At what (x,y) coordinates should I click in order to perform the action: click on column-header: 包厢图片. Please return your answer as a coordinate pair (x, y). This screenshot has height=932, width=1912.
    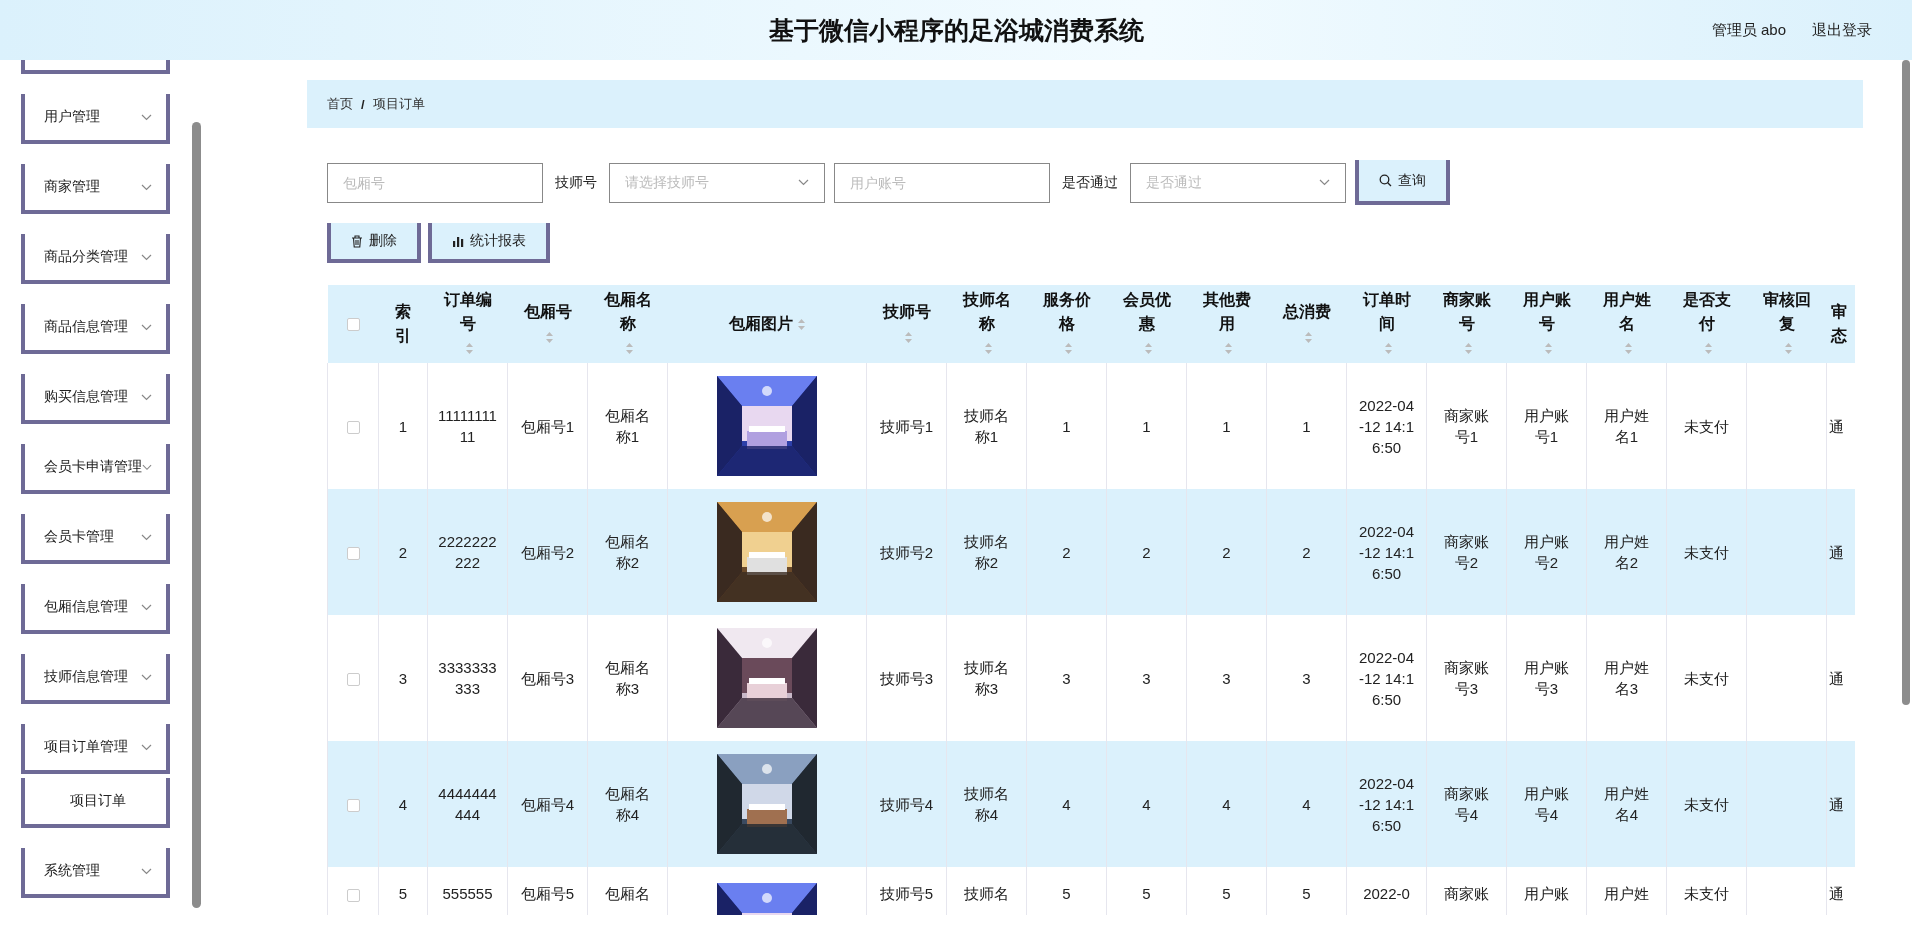
    Looking at the image, I should click on (767, 324).